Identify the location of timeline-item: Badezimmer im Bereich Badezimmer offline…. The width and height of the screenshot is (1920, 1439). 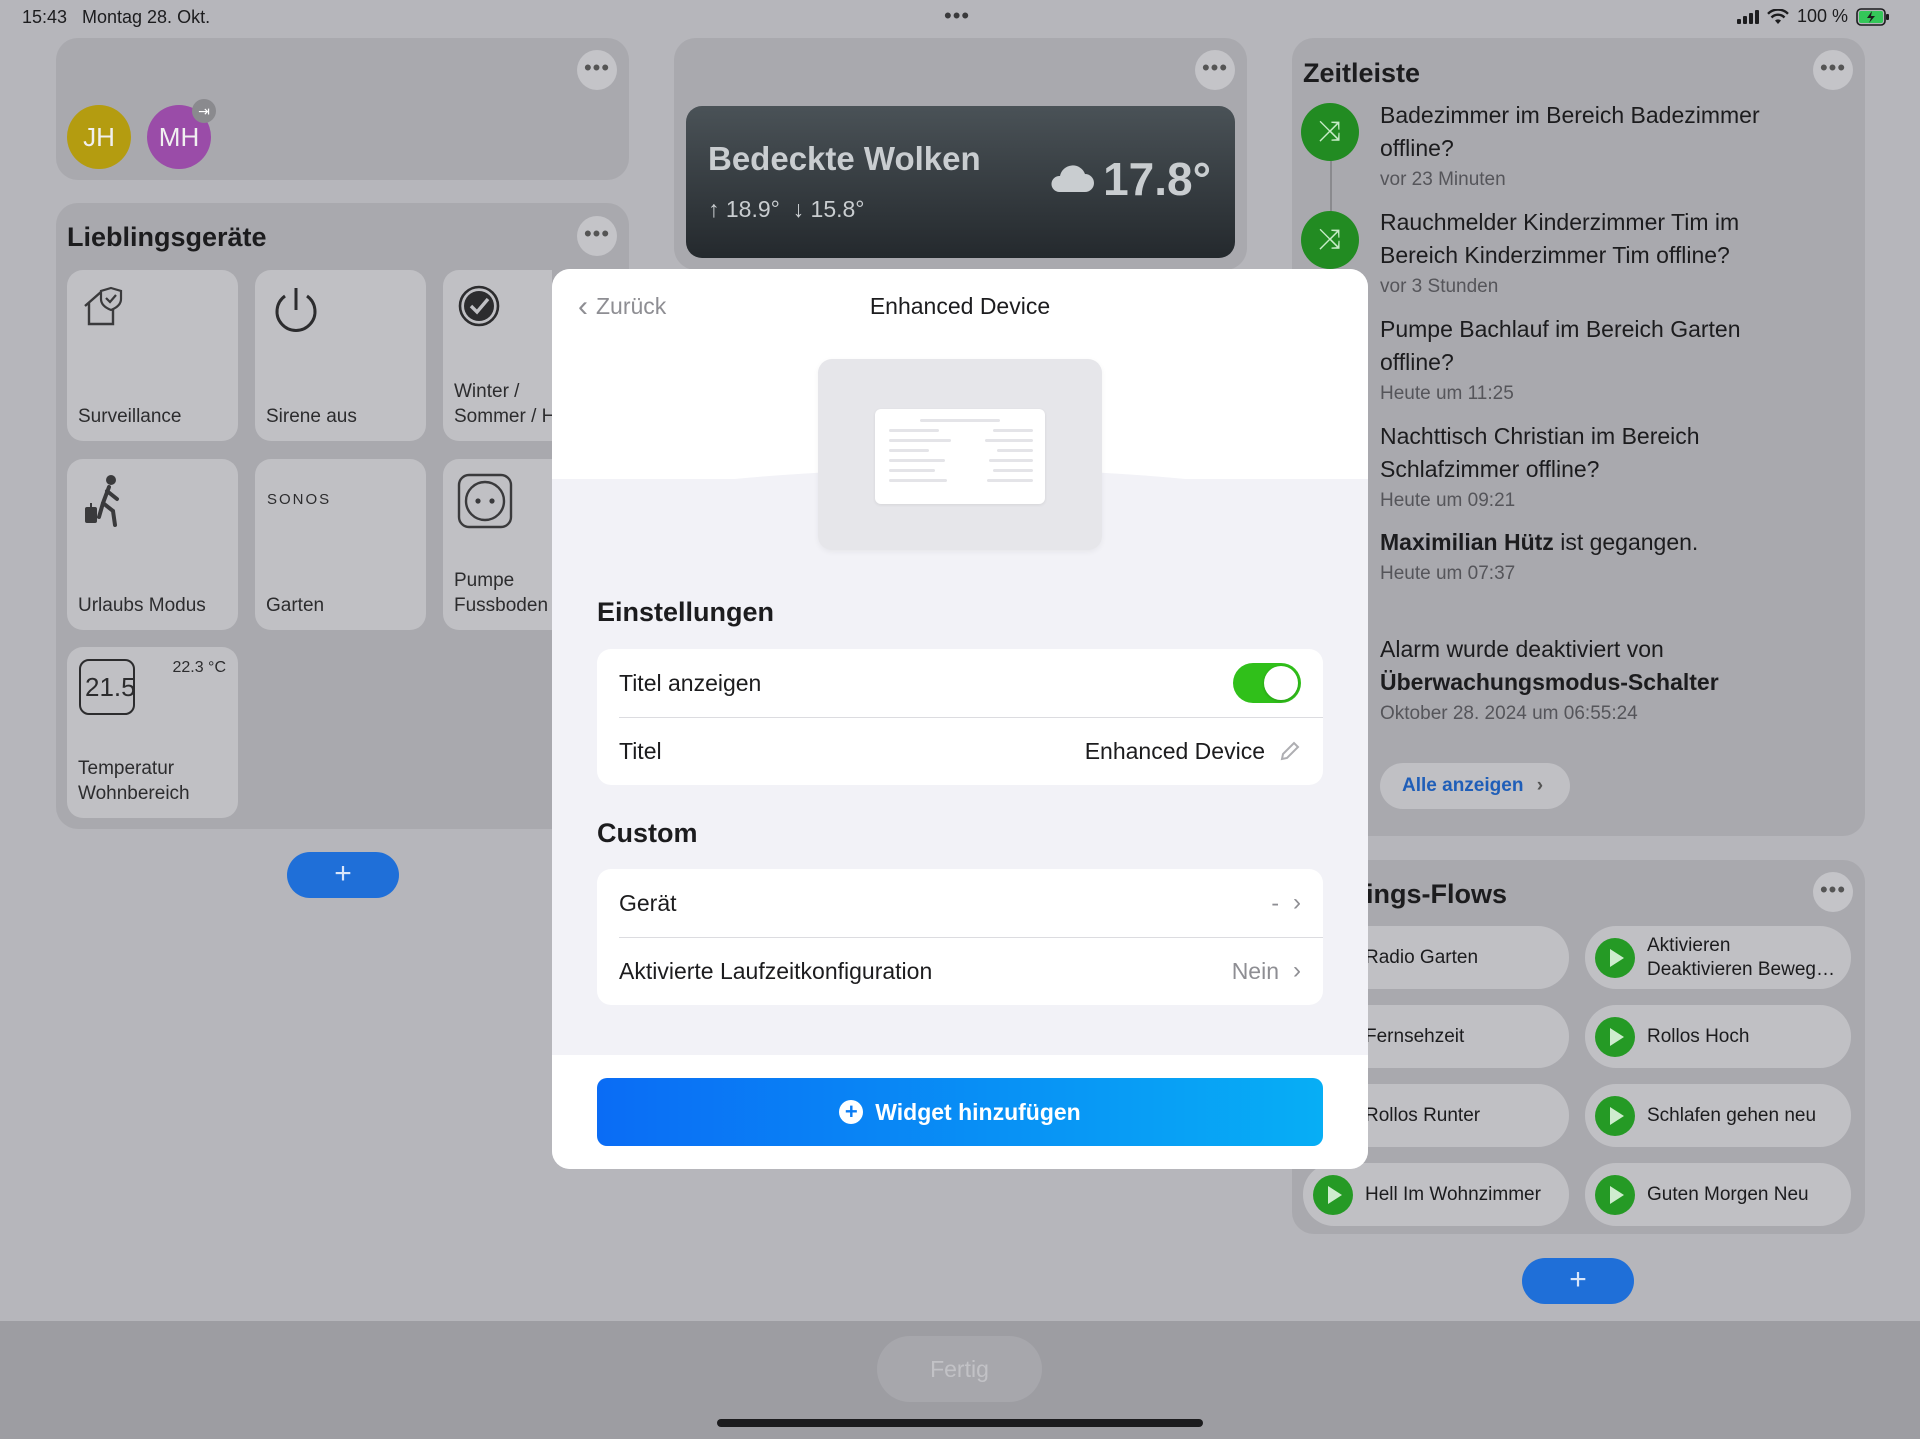
(1590, 145).